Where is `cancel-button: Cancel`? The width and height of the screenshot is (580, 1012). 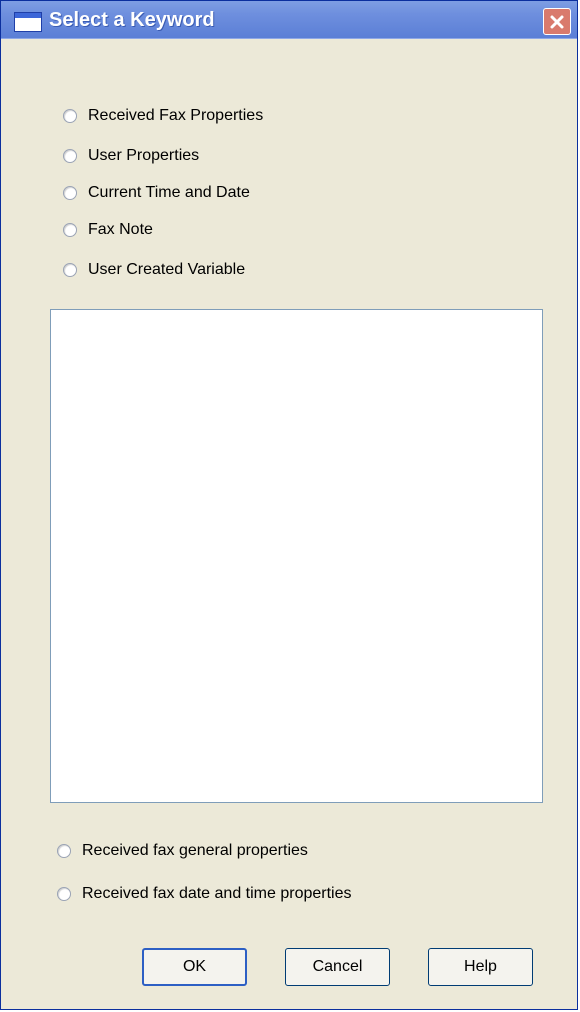 cancel-button: Cancel is located at coordinates (337, 967).